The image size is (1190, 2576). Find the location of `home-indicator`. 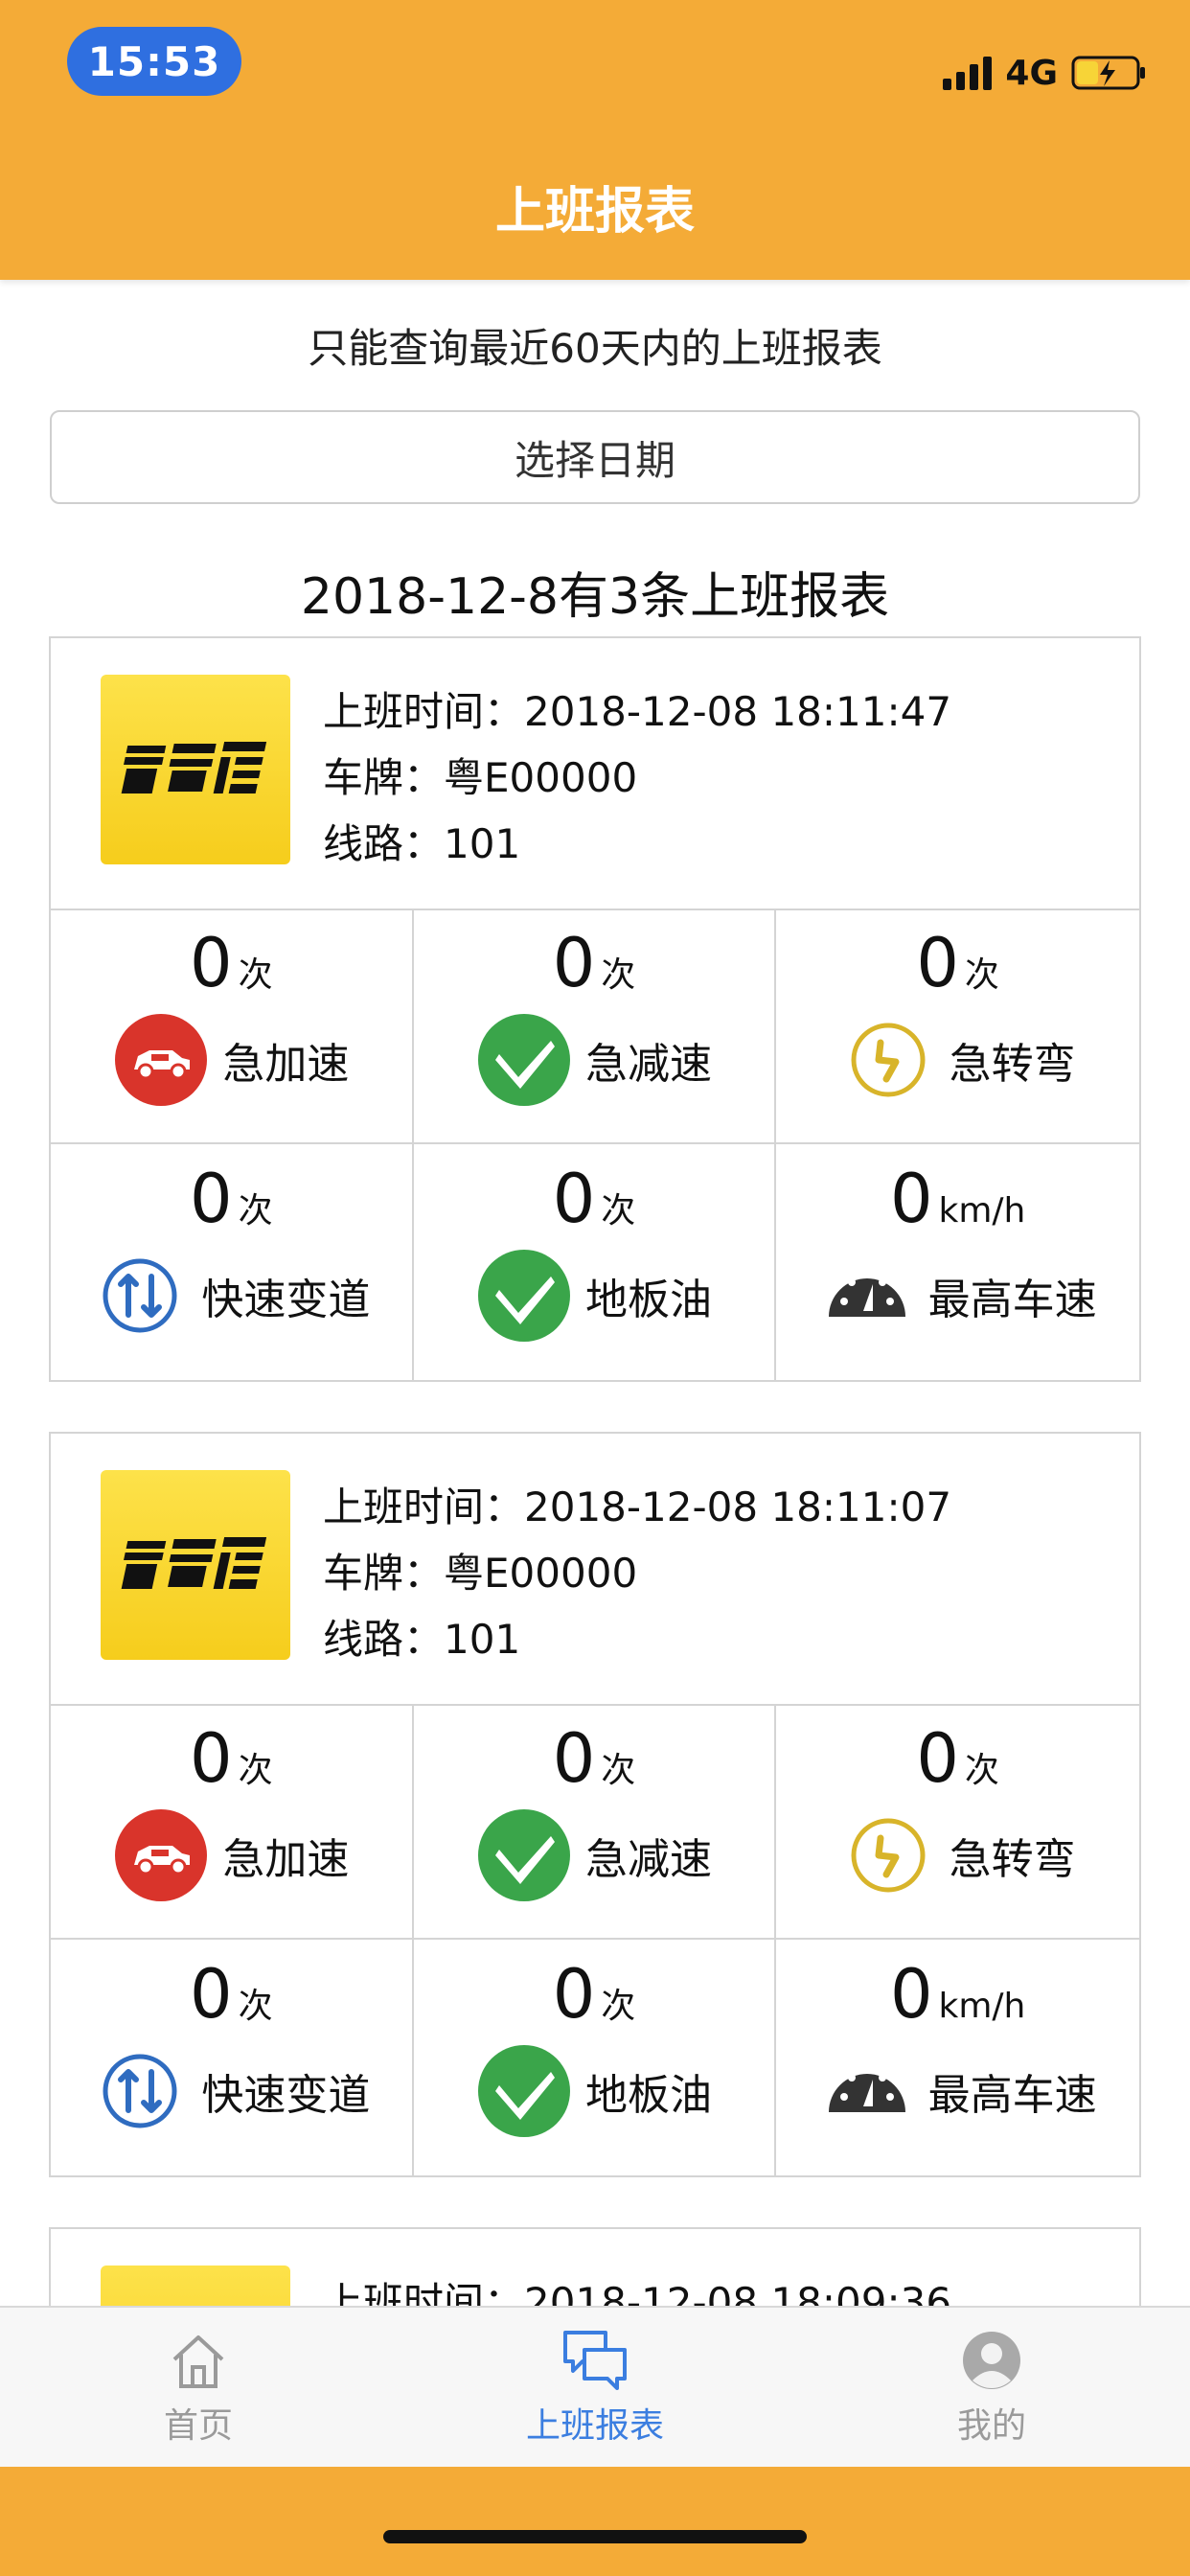

home-indicator is located at coordinates (595, 2536).